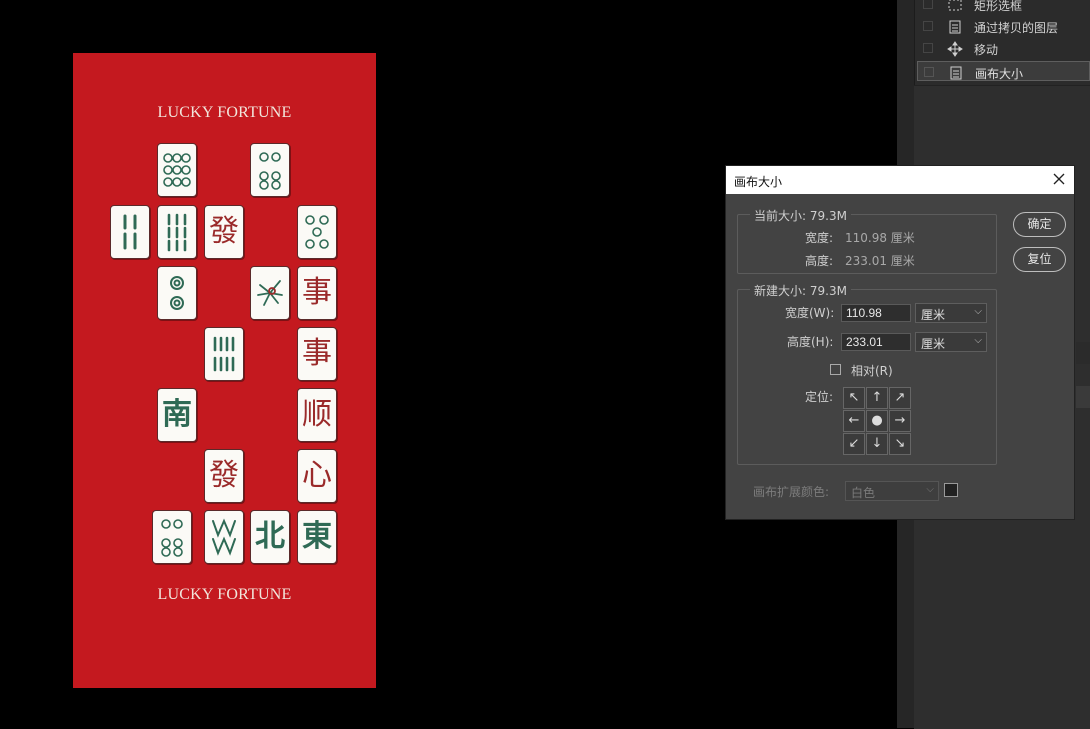  Describe the element at coordinates (1016, 28) in the screenshot. I see `history-item-label: 通过拷贝的图层` at that location.